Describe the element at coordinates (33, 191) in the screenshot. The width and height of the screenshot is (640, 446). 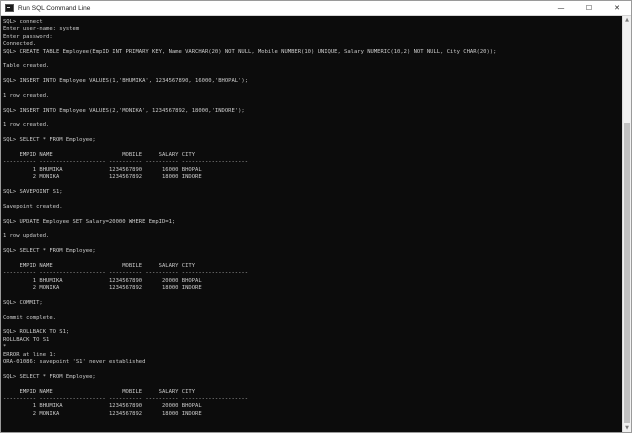
I see `console-line: SQL> SAVEPOINT S1;` at that location.